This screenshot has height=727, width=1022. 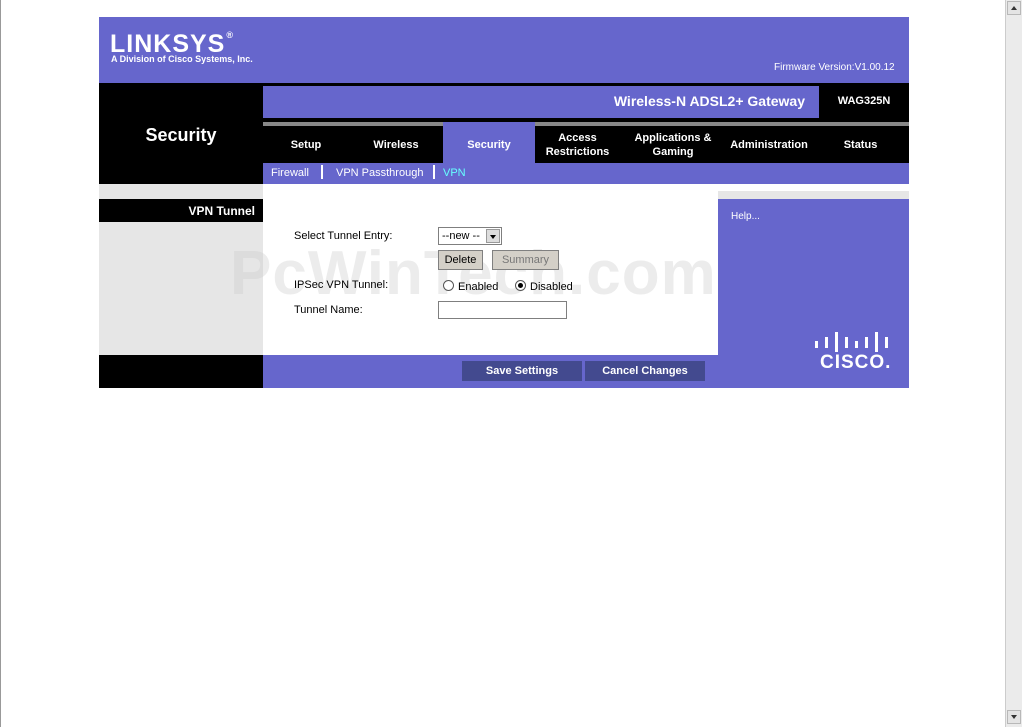 What do you see at coordinates (181, 135) in the screenshot?
I see `section-title: Security` at bounding box center [181, 135].